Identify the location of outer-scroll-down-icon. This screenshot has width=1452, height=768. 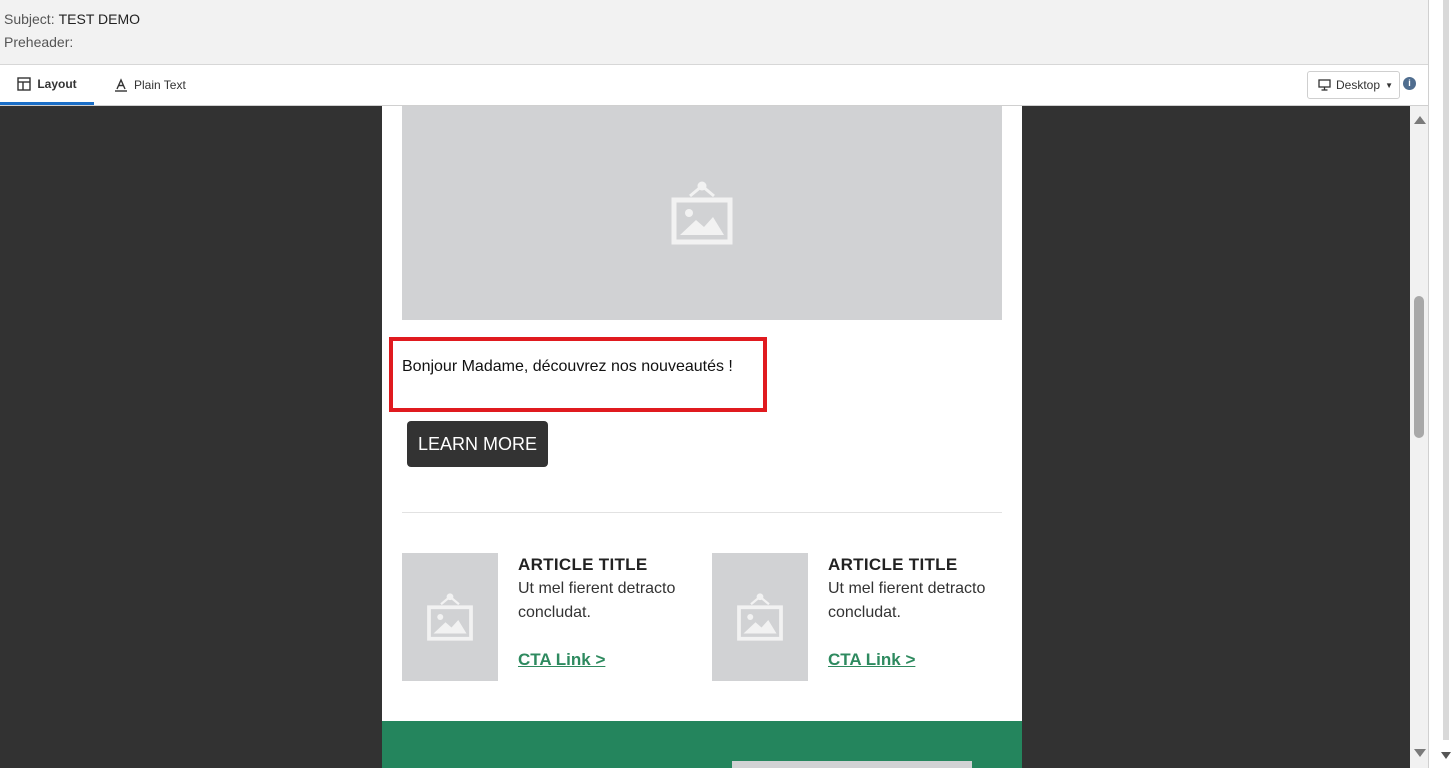
(1446, 755).